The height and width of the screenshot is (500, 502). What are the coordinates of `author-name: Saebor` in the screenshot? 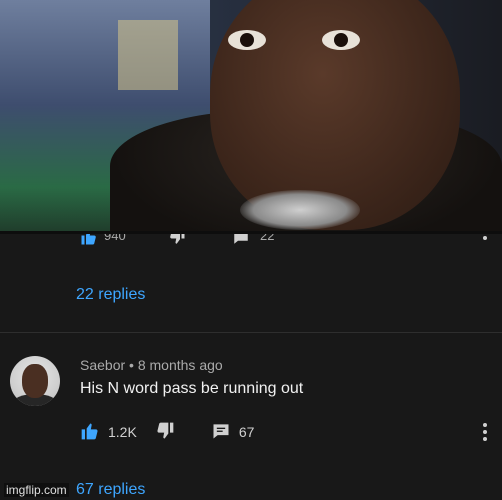 It's located at (102, 365).